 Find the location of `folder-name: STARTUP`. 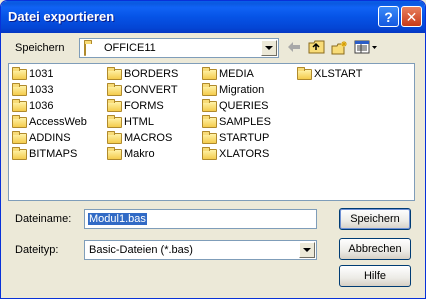

folder-name: STARTUP is located at coordinates (244, 138).